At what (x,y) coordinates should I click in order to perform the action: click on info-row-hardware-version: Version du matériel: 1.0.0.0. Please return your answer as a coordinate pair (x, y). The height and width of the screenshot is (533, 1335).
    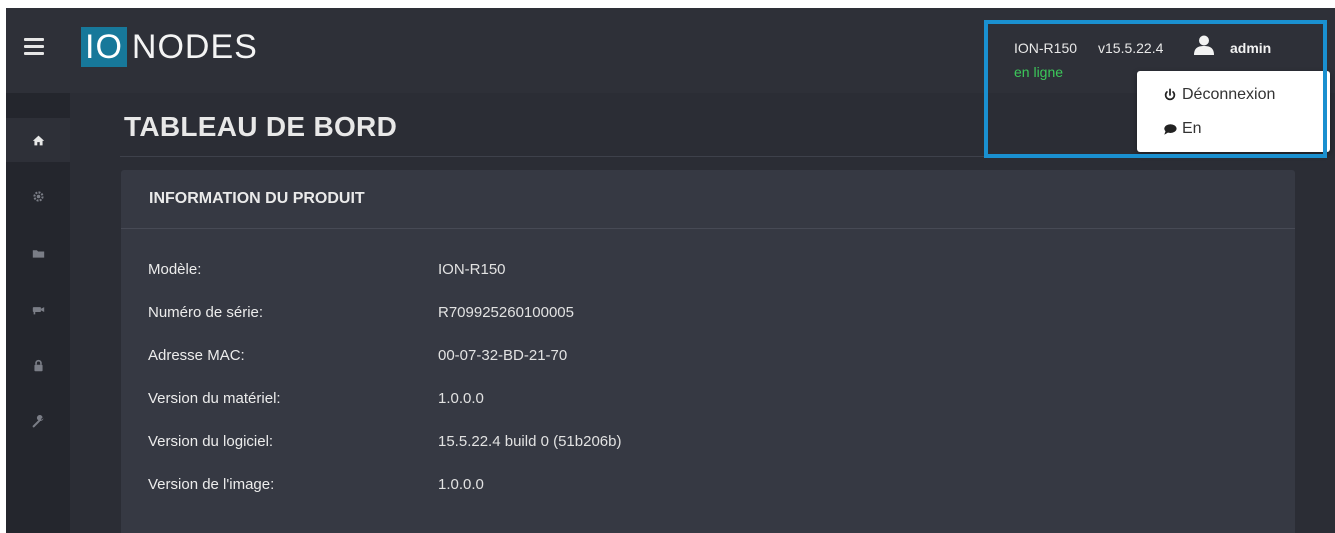
    Looking at the image, I should click on (708, 401).